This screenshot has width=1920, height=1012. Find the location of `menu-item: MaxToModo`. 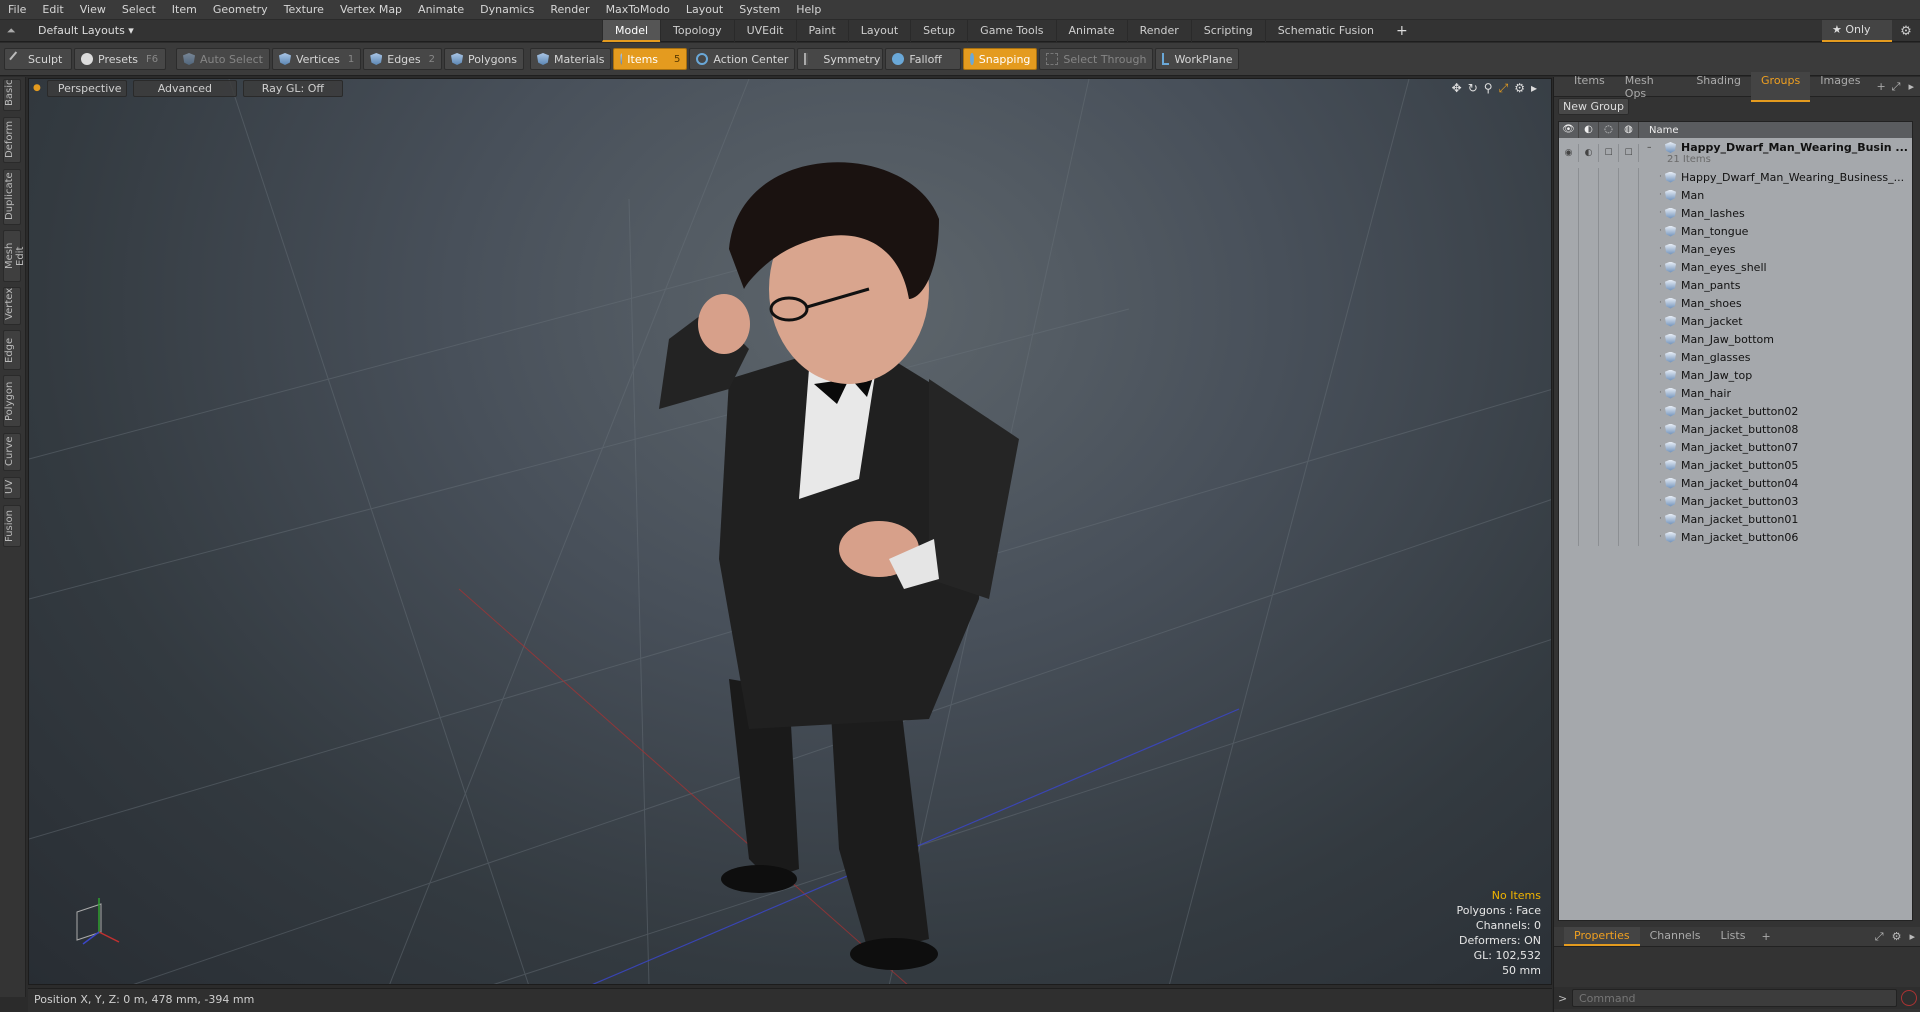

menu-item: MaxToModo is located at coordinates (638, 9).